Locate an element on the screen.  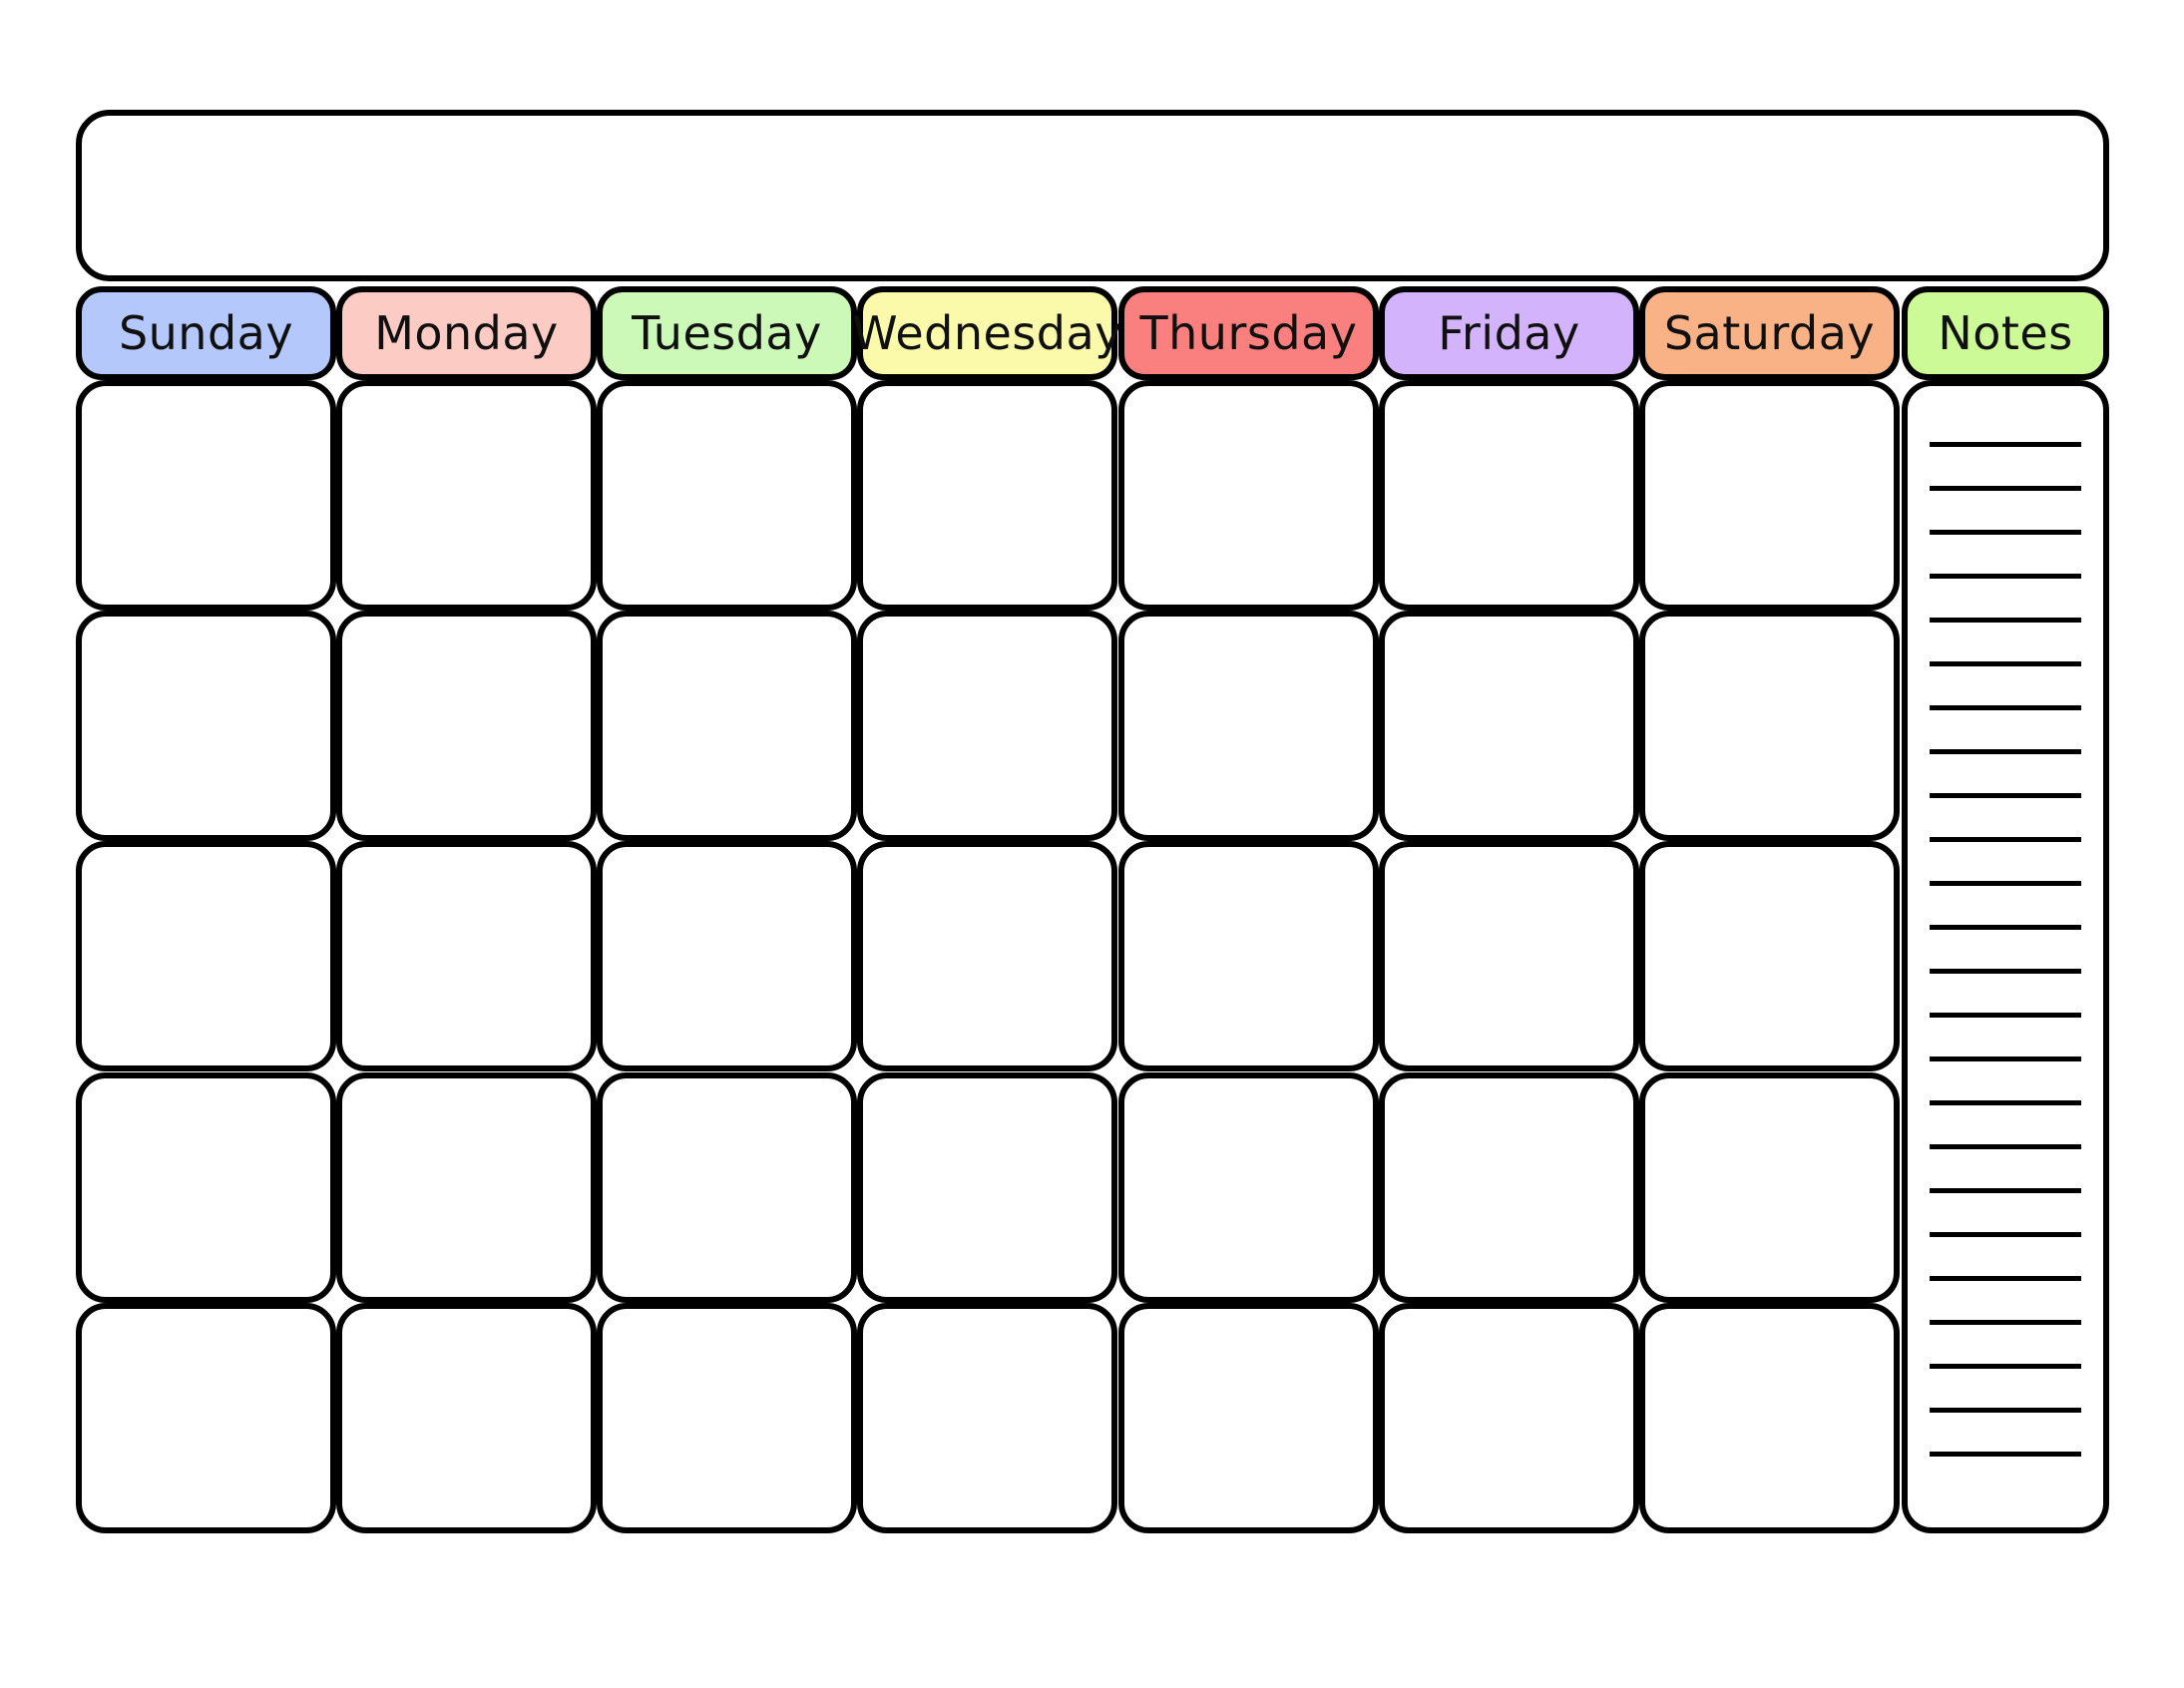
month-title-box is located at coordinates (1092, 195).